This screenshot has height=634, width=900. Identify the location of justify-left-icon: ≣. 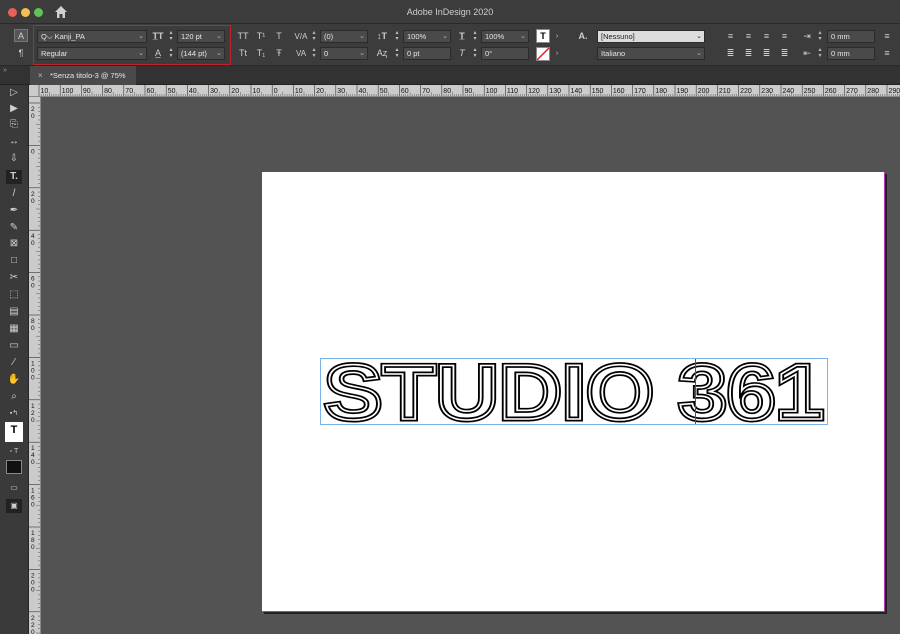
(730, 53).